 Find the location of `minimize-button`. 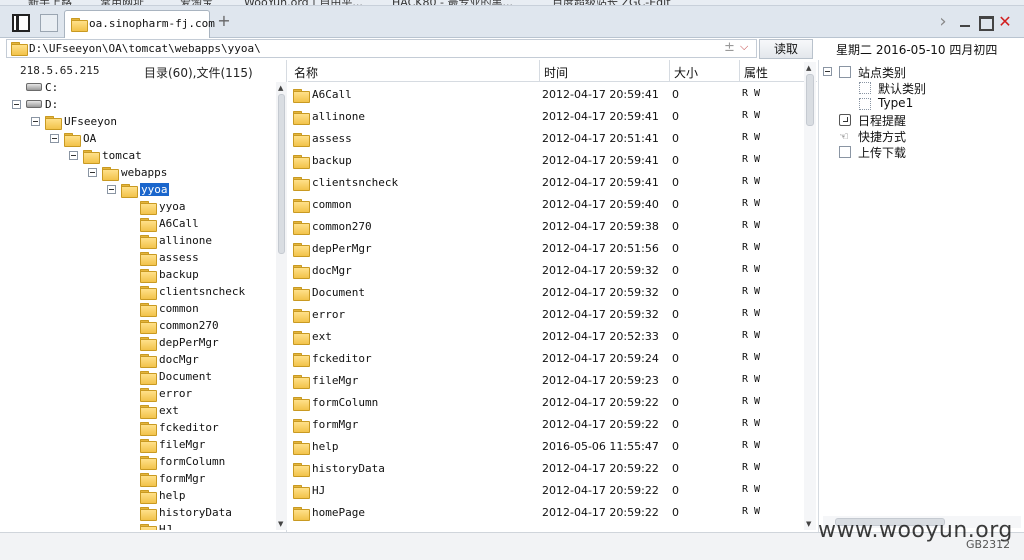

minimize-button is located at coordinates (965, 22).